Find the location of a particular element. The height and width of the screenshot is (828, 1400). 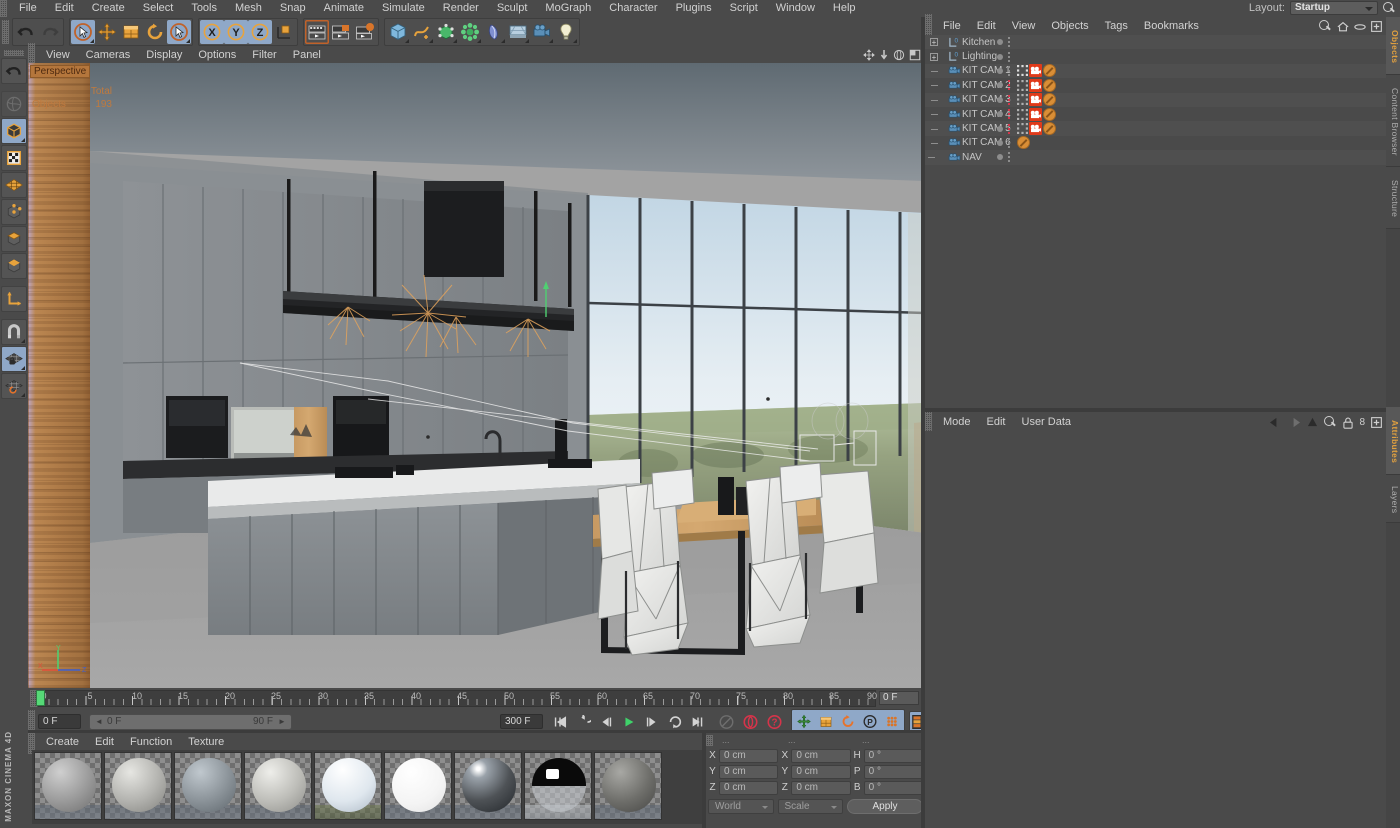

move-icon is located at coordinates (107, 32).